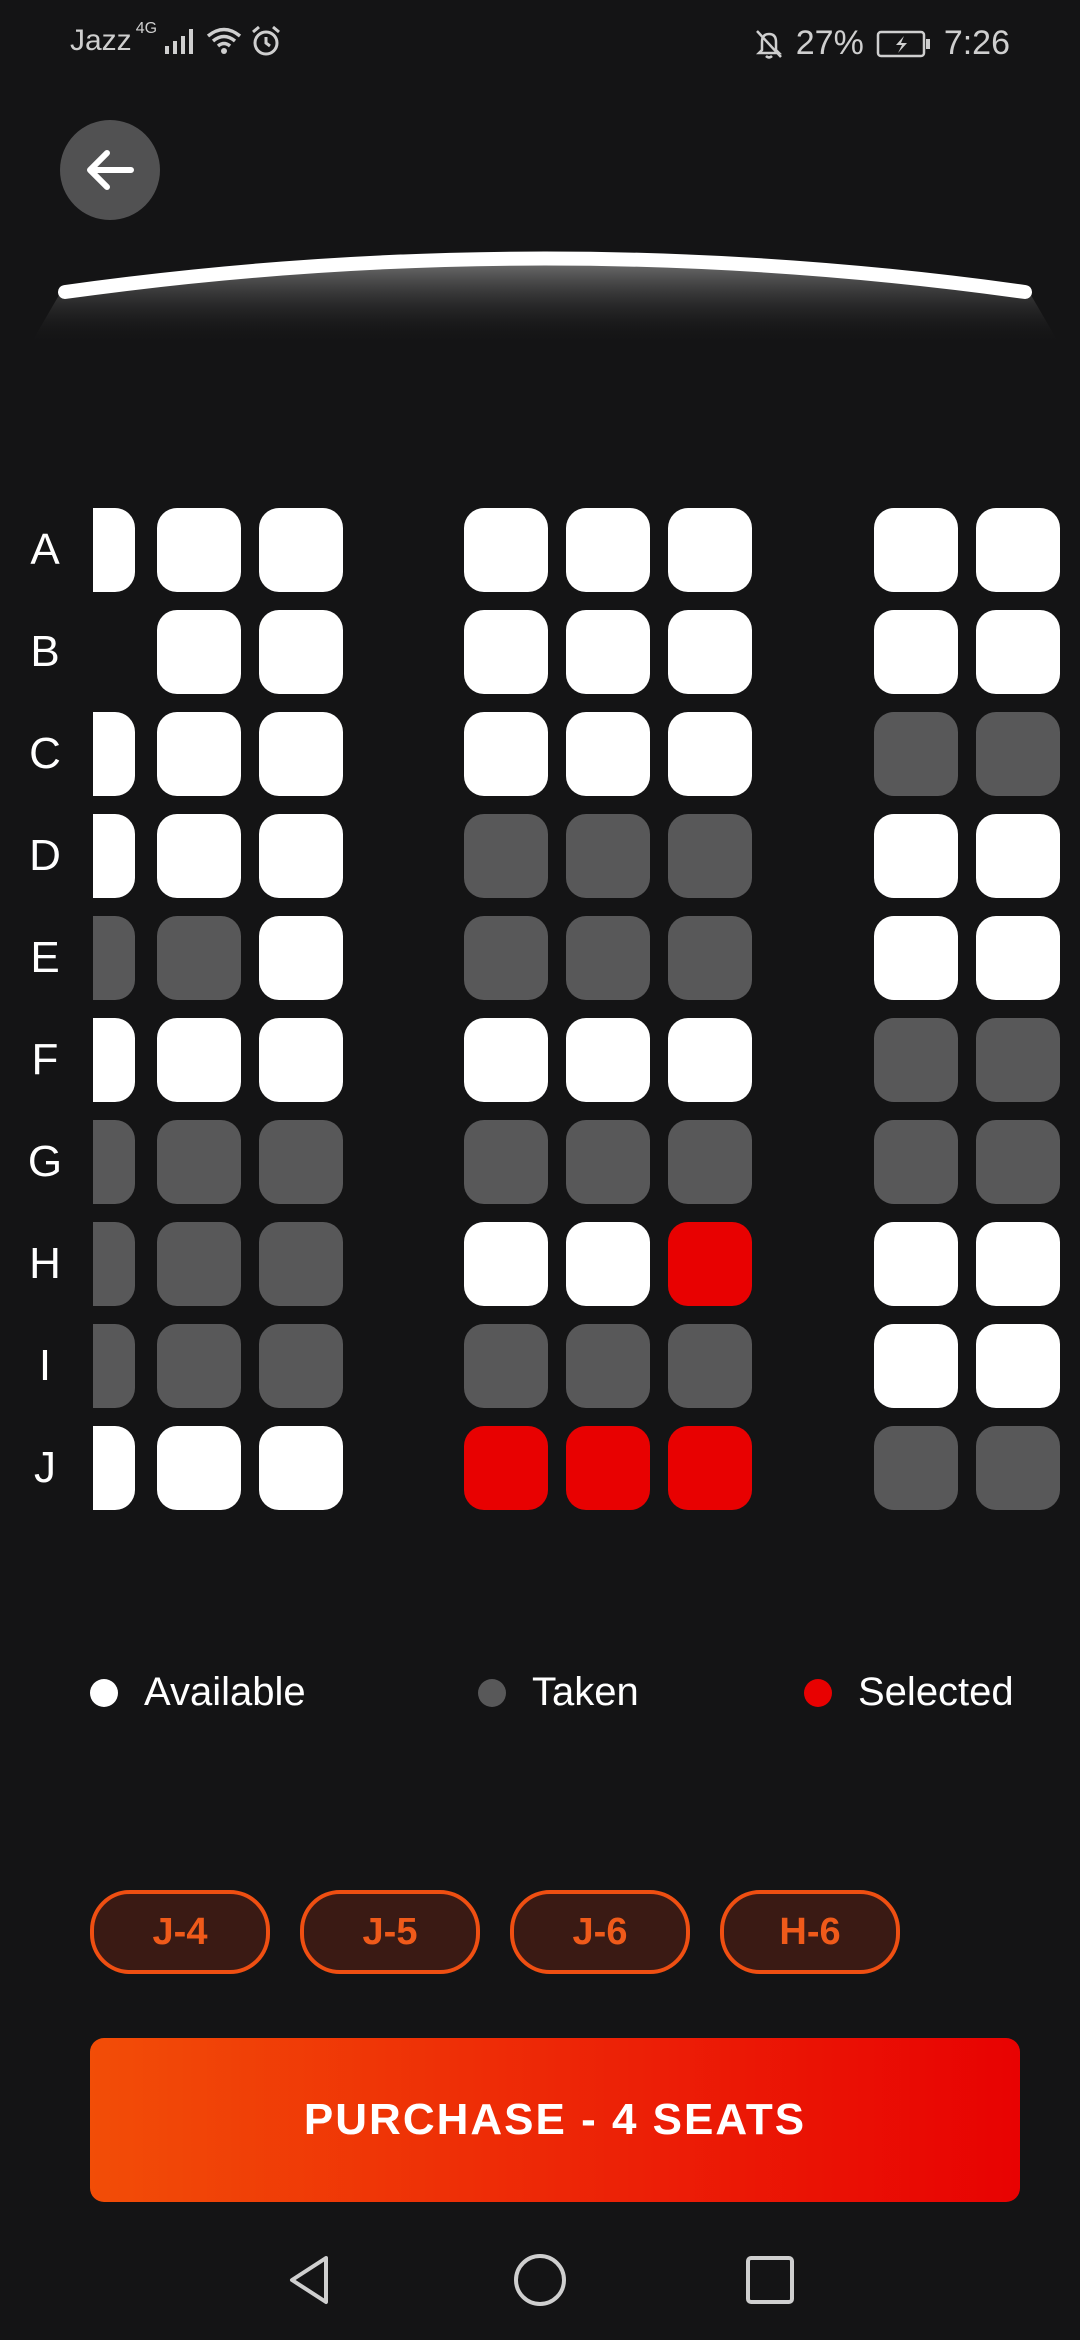 This screenshot has width=1080, height=2340. I want to click on taken-dot-icon, so click(492, 1692).